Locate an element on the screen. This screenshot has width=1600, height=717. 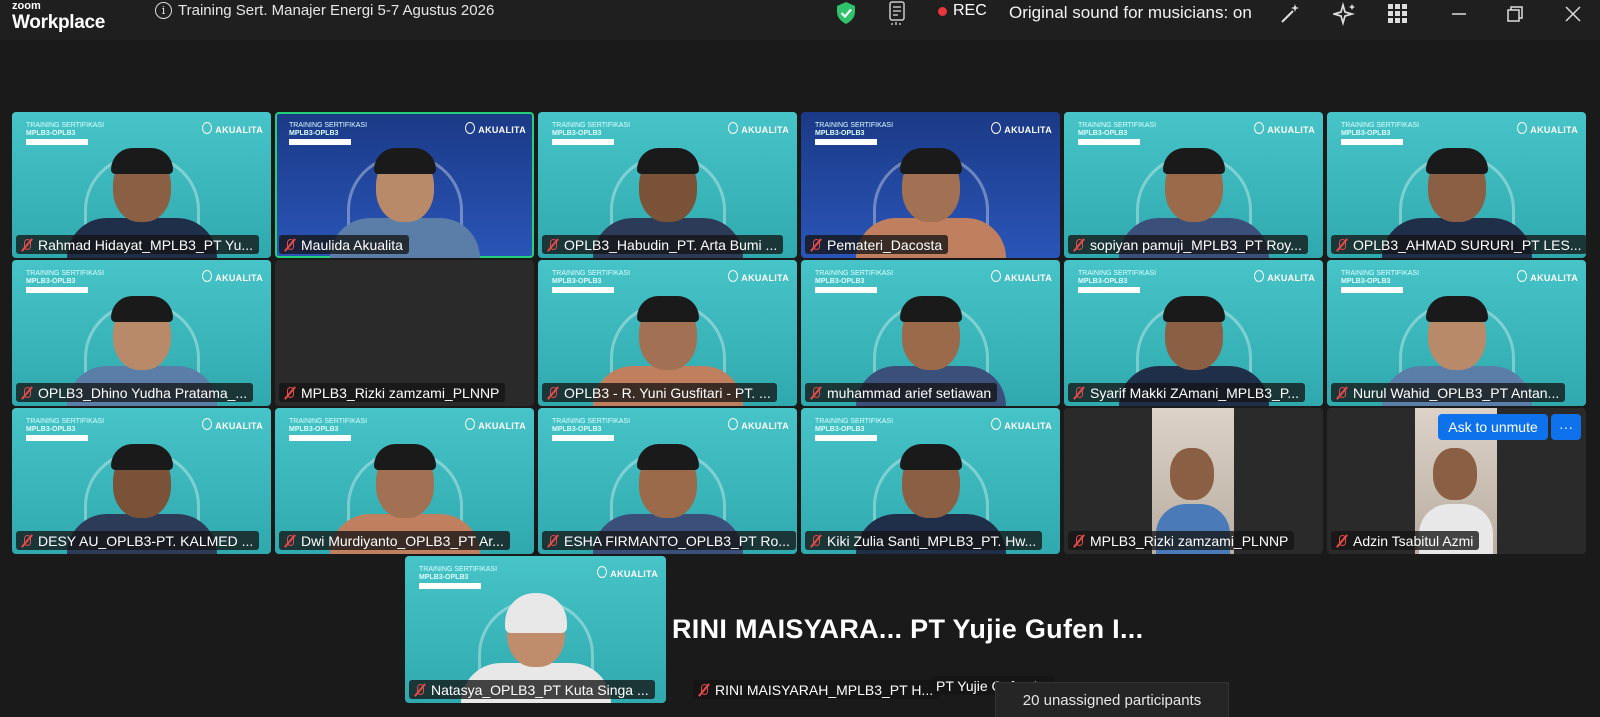
transcript-icon is located at coordinates (898, 13).